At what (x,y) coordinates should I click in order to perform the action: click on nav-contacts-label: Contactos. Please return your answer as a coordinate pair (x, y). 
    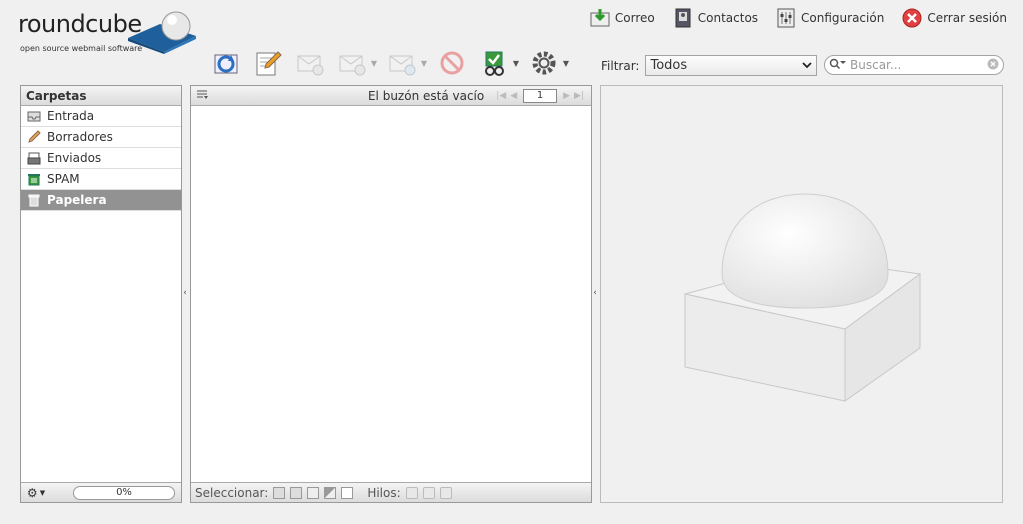
    Looking at the image, I should click on (728, 18).